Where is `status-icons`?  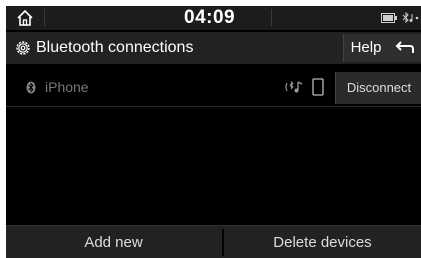
status-icons is located at coordinates (400, 18).